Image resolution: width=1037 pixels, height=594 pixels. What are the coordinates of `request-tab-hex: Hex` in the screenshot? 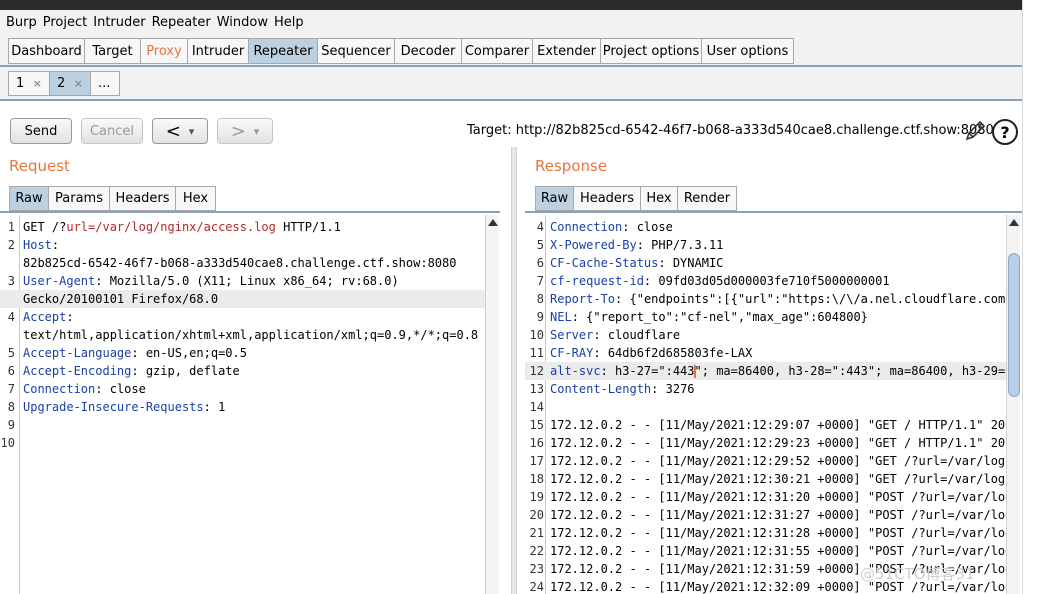 It's located at (195, 198).